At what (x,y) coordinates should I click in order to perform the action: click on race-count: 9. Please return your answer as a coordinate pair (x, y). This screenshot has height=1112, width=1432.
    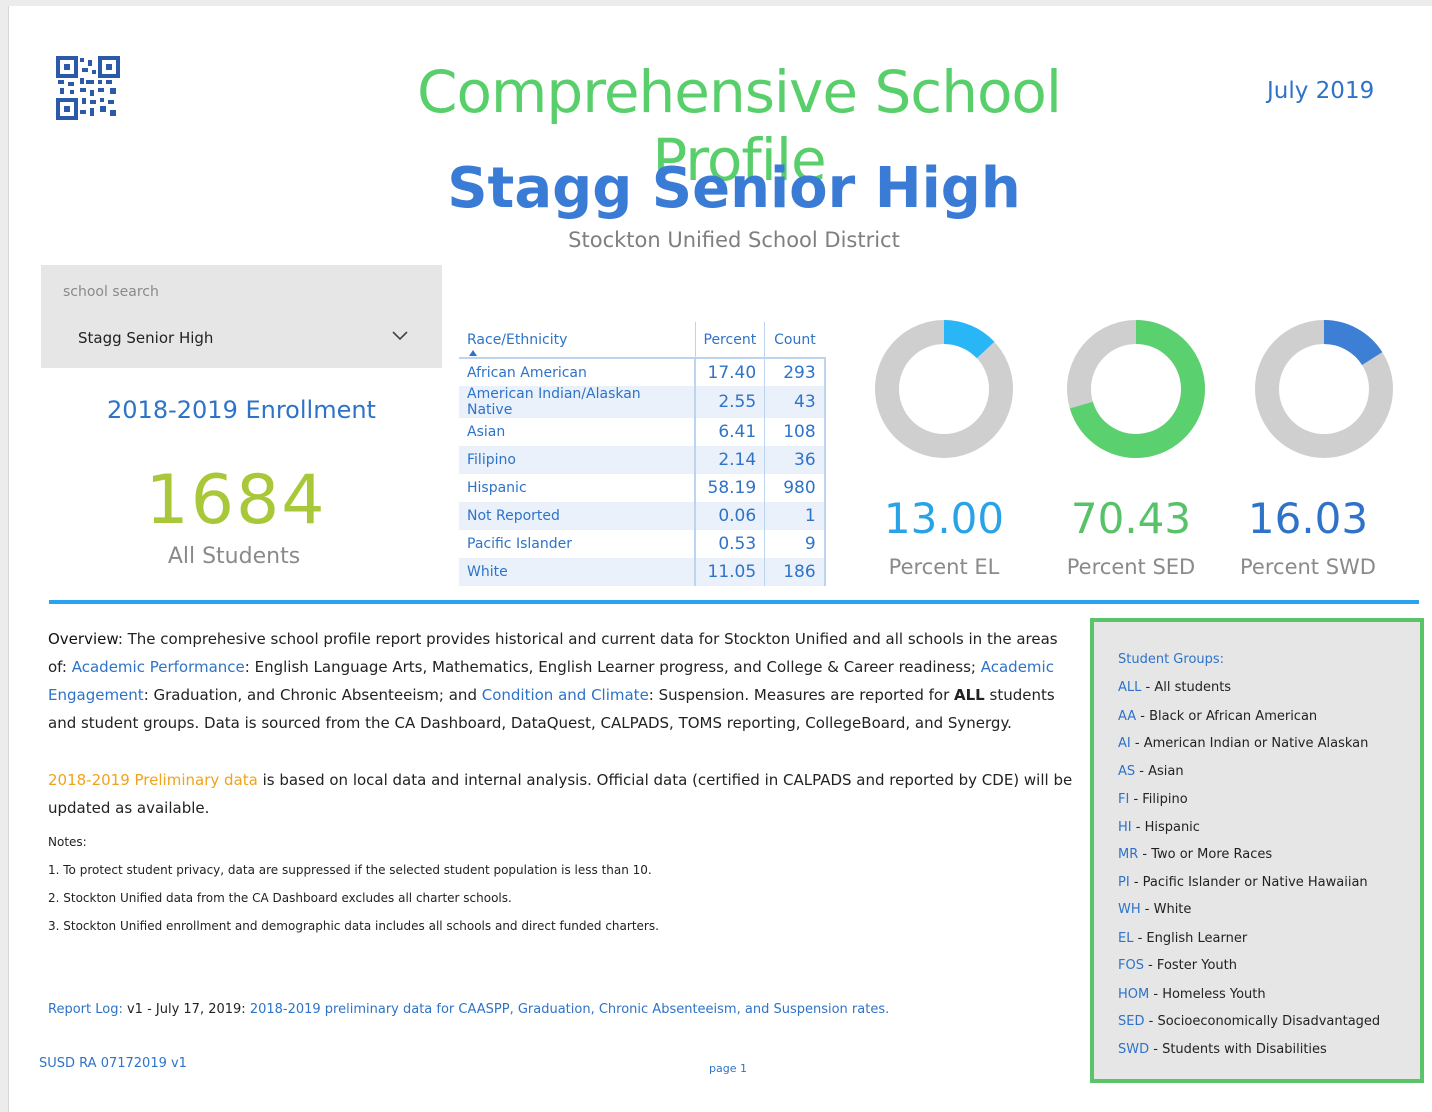
    Looking at the image, I should click on (795, 544).